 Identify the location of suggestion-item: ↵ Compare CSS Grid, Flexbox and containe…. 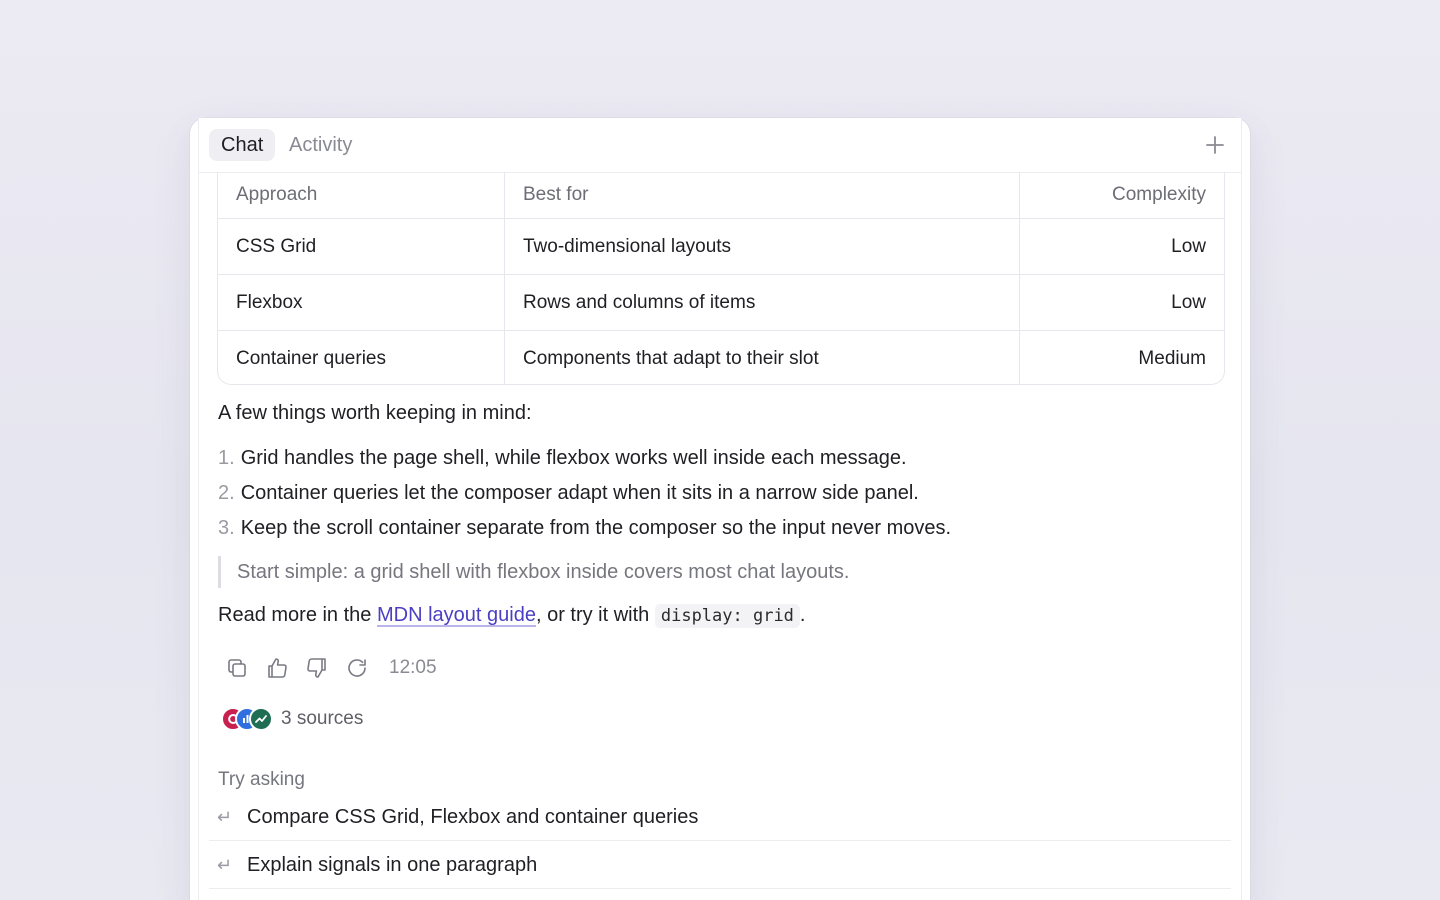
(720, 817).